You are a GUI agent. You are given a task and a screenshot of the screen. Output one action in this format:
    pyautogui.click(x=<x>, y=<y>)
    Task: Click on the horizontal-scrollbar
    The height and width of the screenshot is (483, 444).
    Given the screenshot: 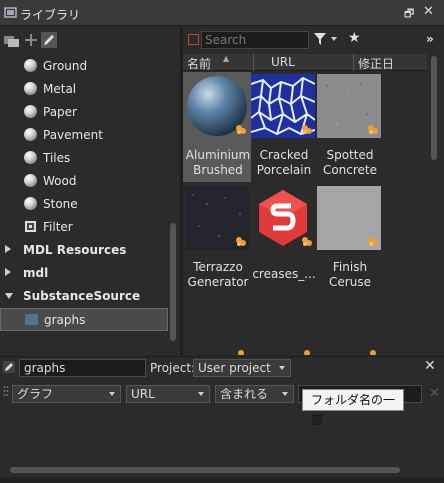 What is the action you would take?
    pyautogui.click(x=218, y=470)
    